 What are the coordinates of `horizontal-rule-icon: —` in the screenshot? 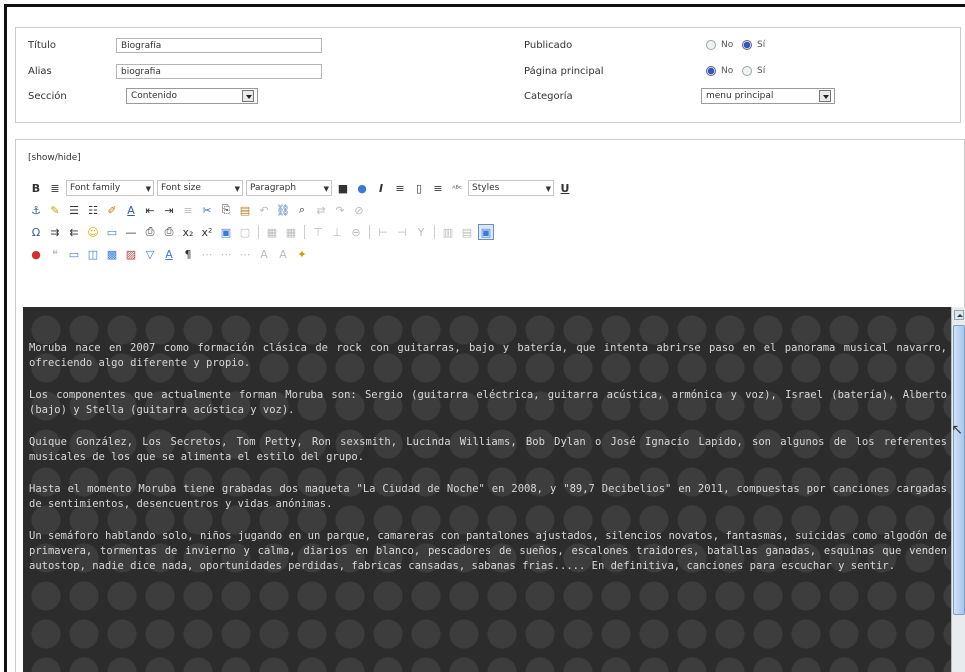 It's located at (131, 232).